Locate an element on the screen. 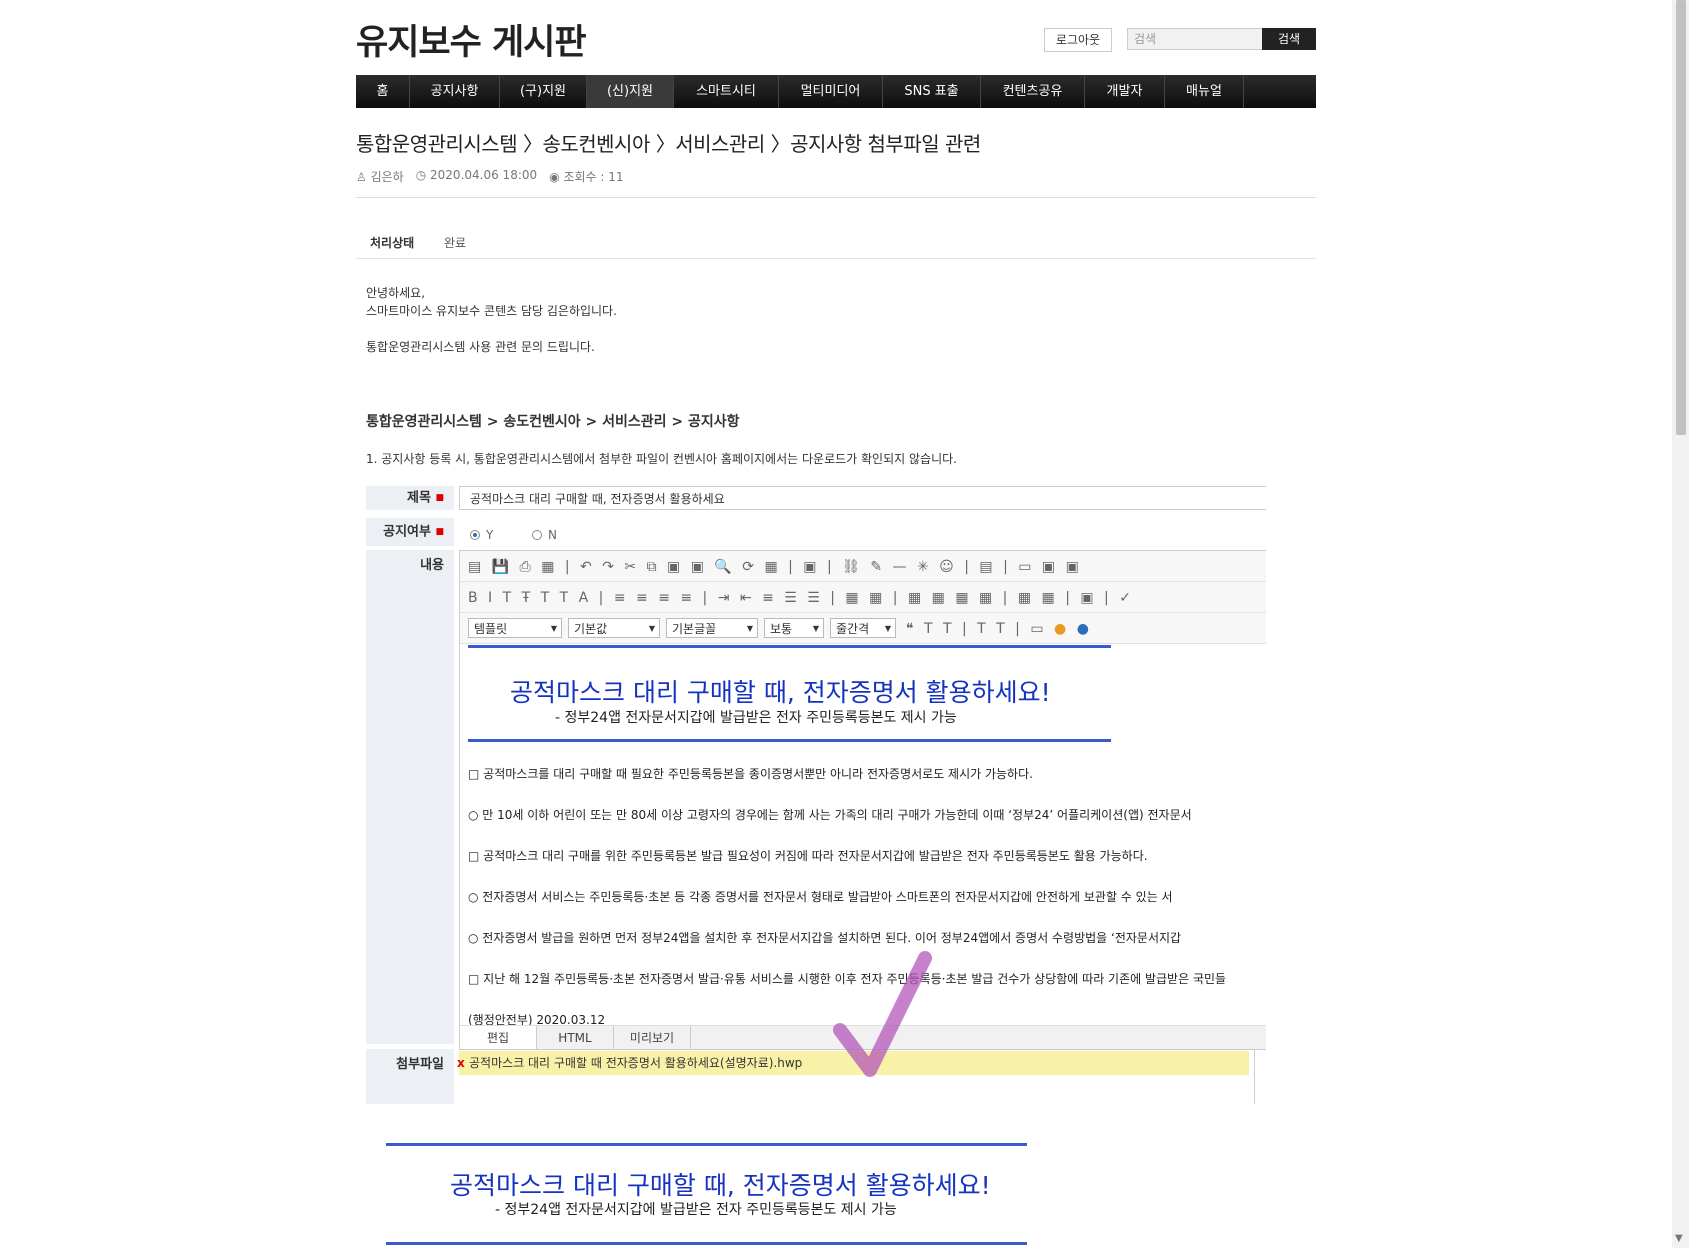  preview-rule-top is located at coordinates (706, 1144).